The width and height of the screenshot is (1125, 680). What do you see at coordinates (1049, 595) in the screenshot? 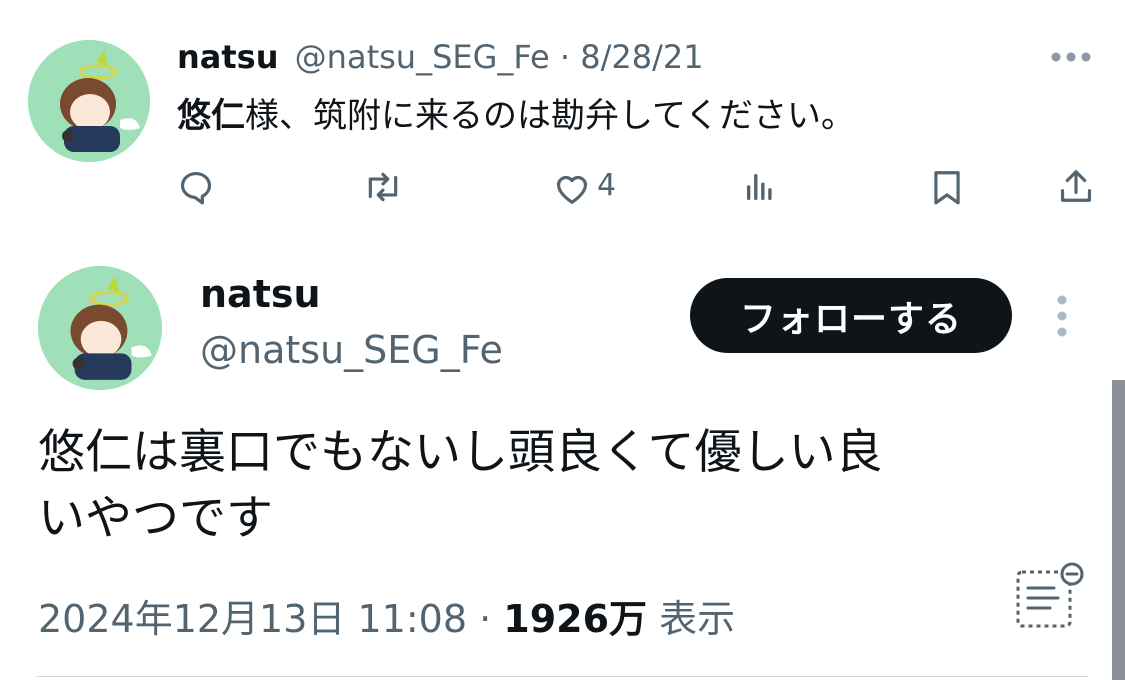
I see `translate-notes-icon` at bounding box center [1049, 595].